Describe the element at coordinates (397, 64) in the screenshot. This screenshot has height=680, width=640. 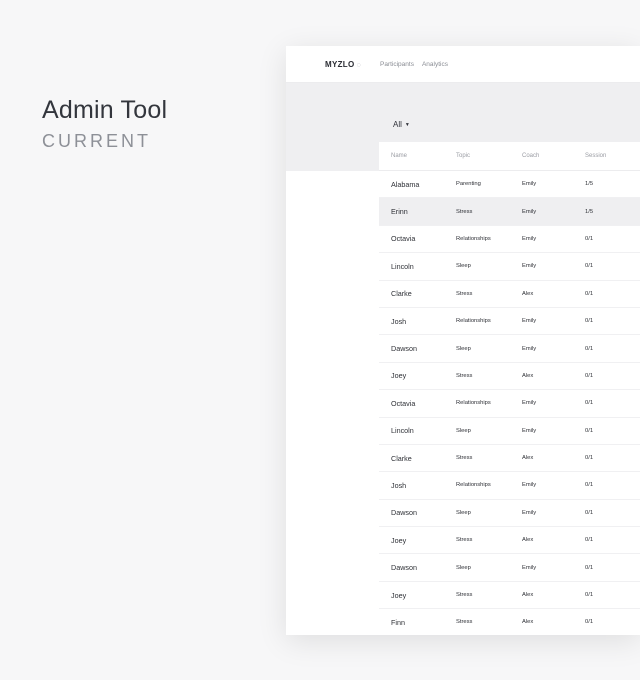
I see `nav-participants: Participants` at that location.